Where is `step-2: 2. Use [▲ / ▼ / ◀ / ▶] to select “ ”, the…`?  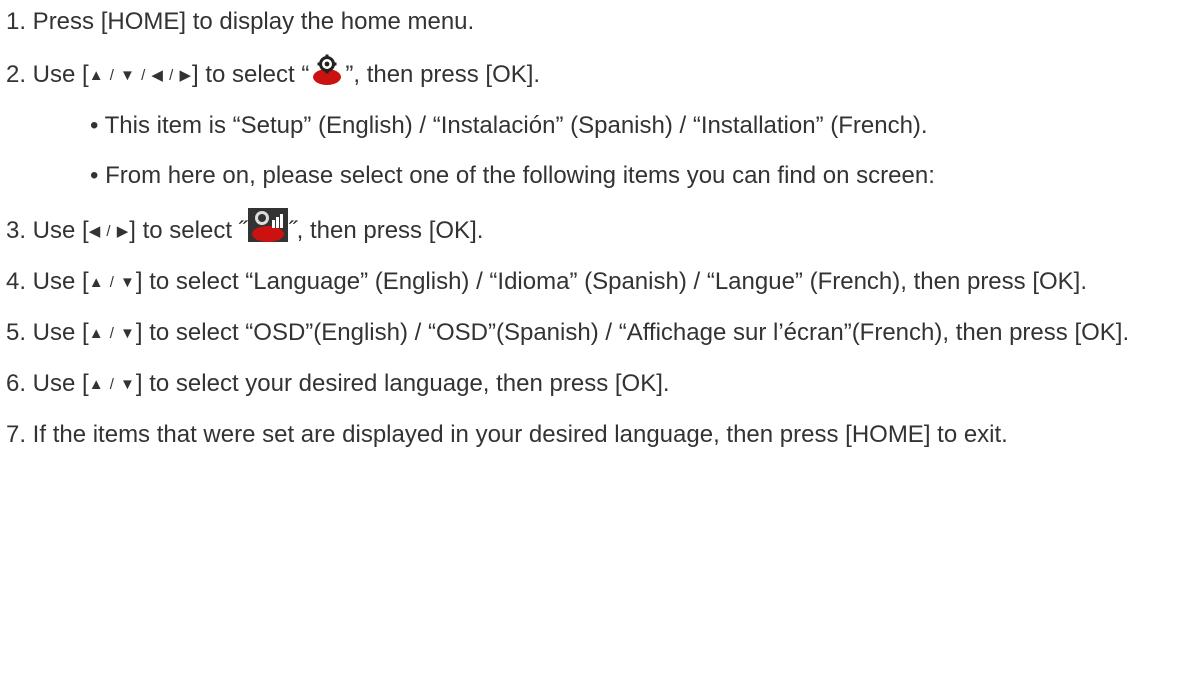
step-2: 2. Use [▲ / ▼ / ◀ / ▶] to select “ ”, the… is located at coordinates (598, 74).